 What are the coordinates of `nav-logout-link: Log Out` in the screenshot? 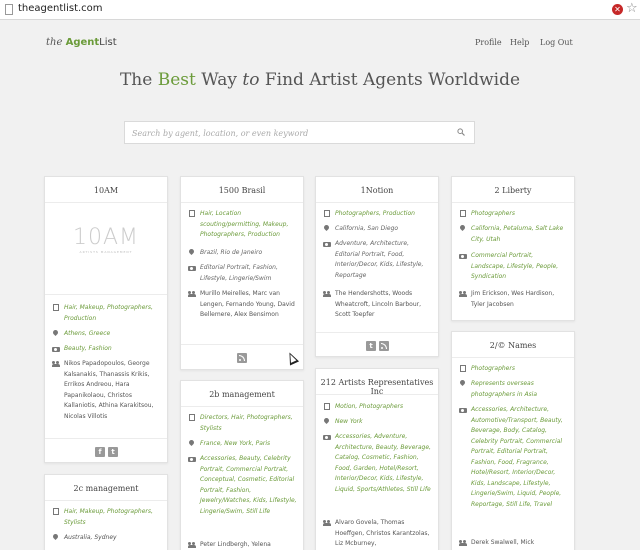 It's located at (556, 42).